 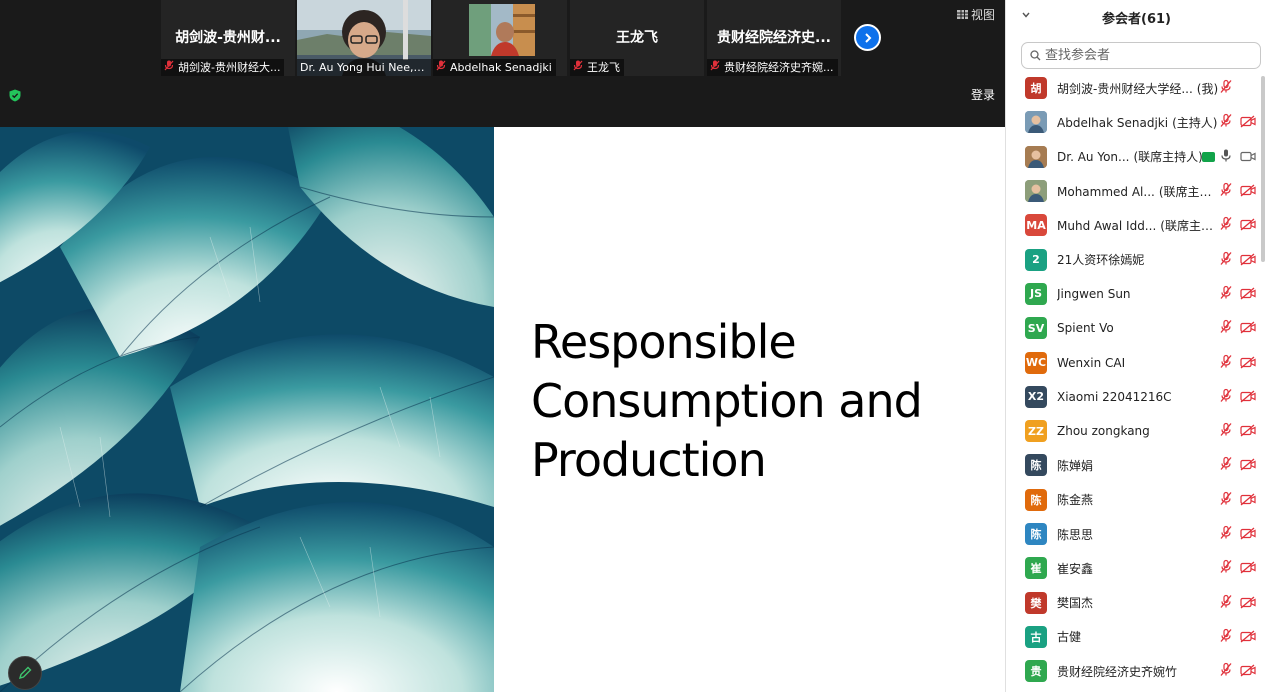 What do you see at coordinates (1136, 500) in the screenshot?
I see `participant-row: 陈陈金燕` at bounding box center [1136, 500].